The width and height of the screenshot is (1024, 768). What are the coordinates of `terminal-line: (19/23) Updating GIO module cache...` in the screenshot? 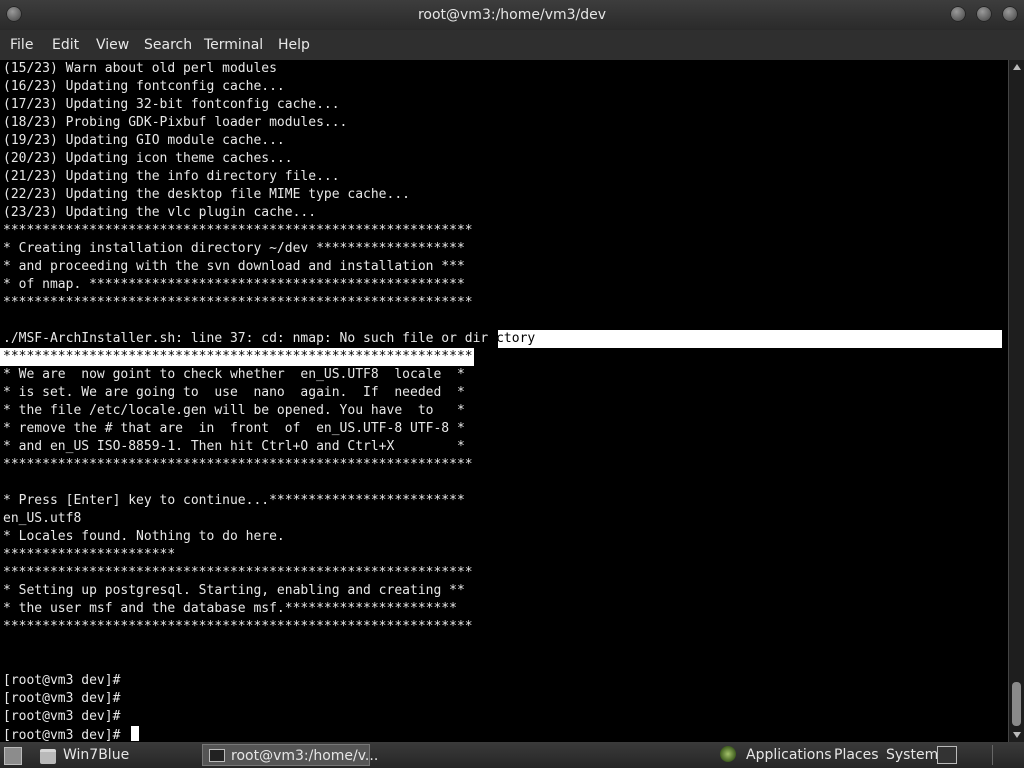 It's located at (144, 140).